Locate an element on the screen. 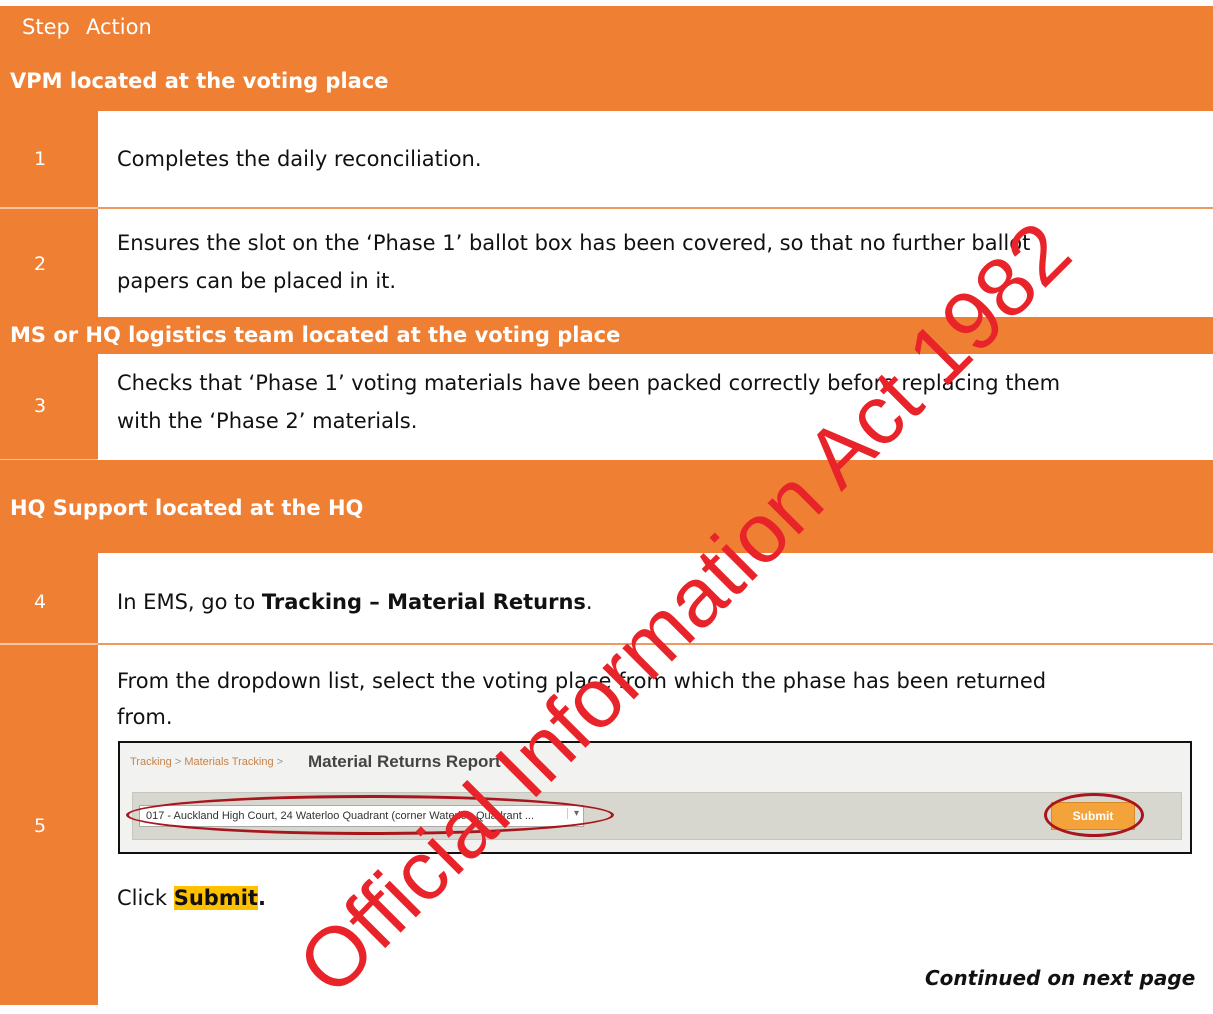 The width and height of the screenshot is (1213, 1014). step-number: 2 is located at coordinates (40, 264).